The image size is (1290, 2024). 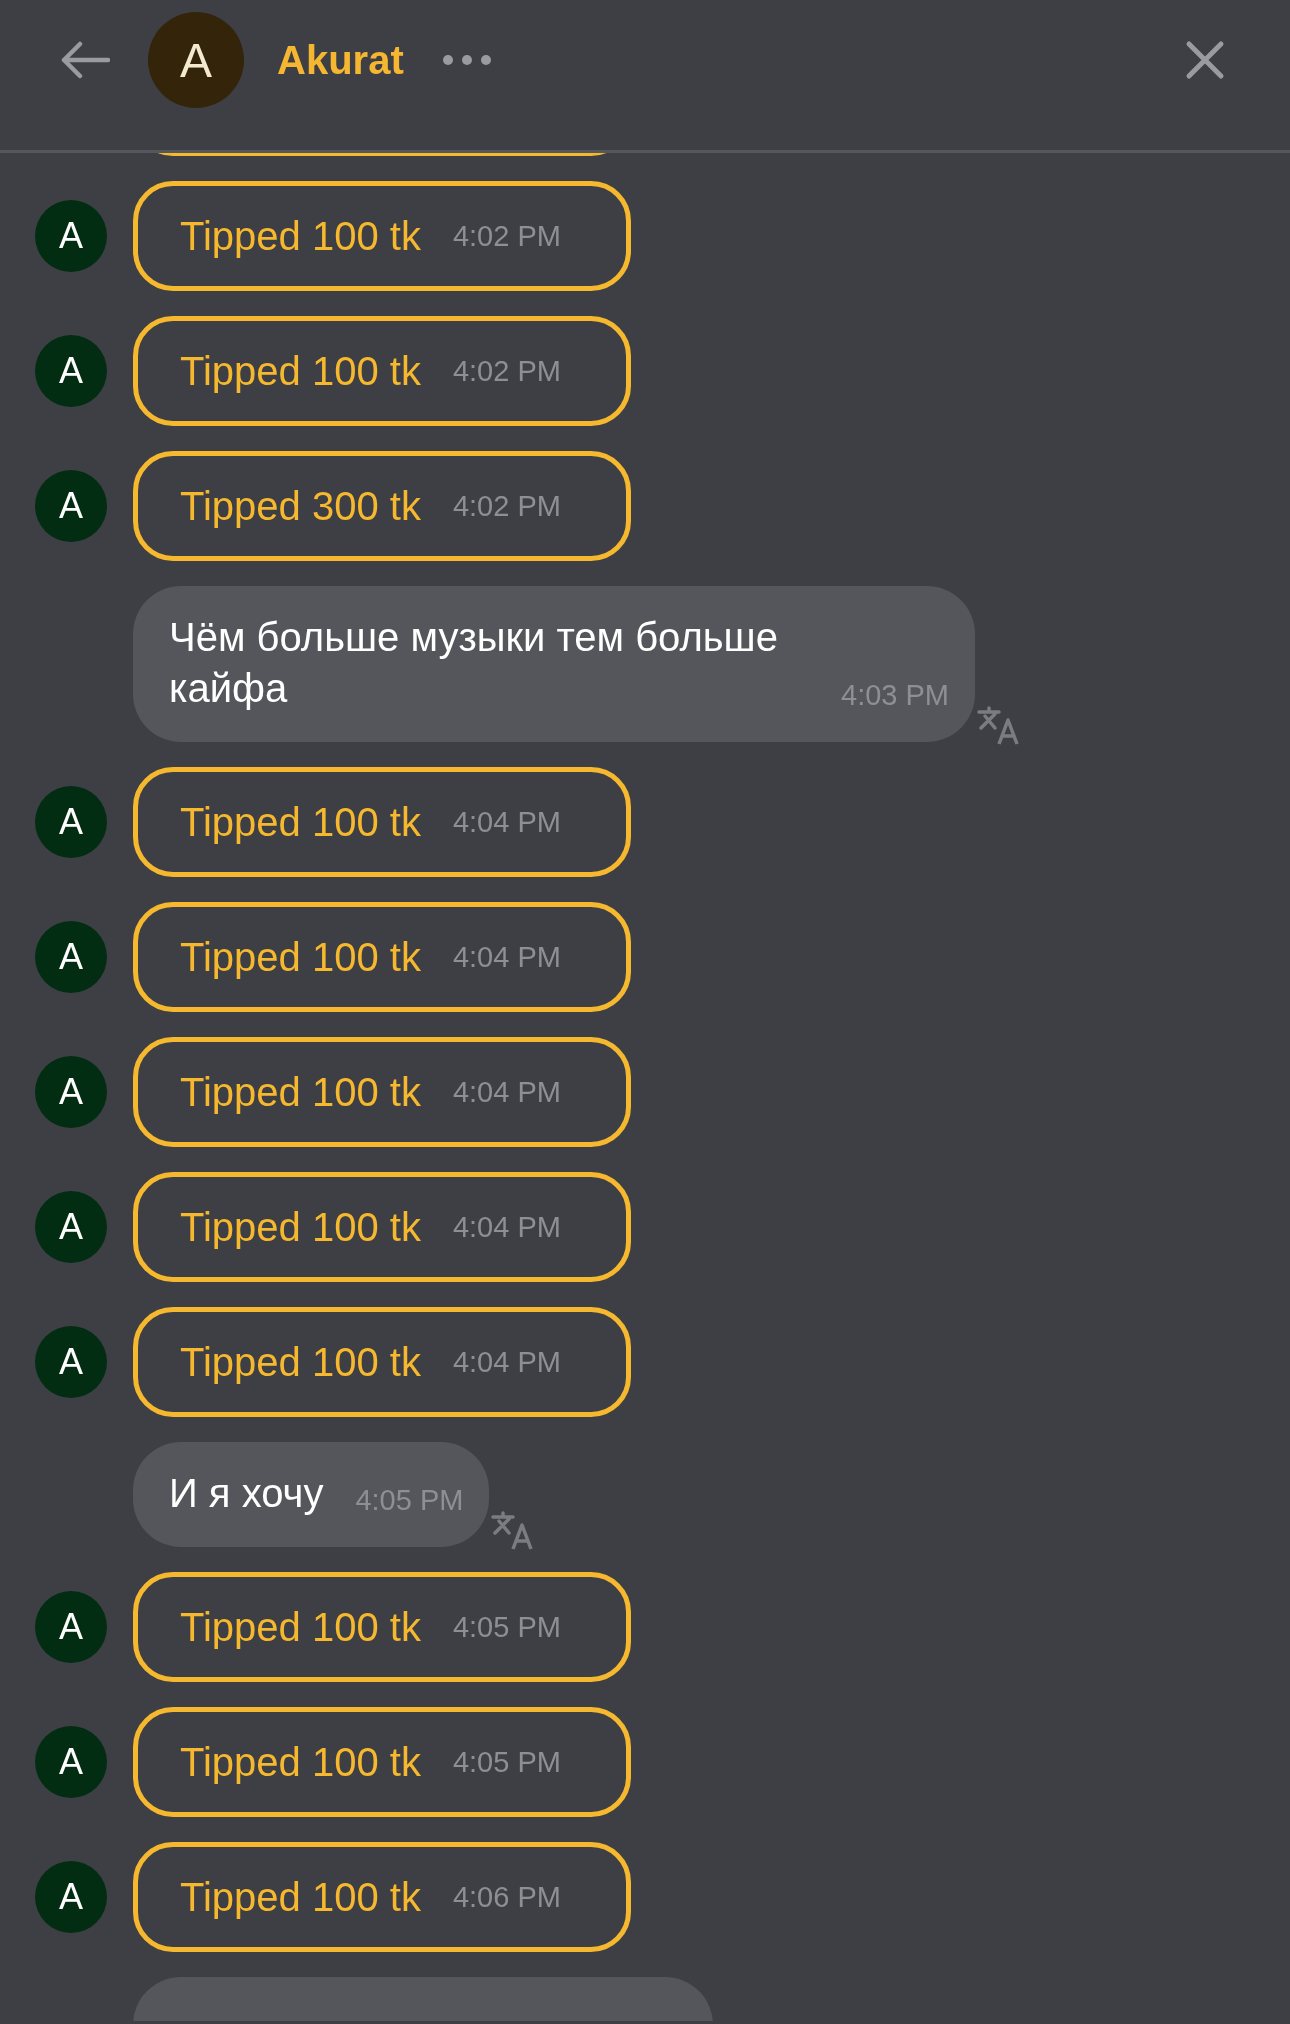 I want to click on contact-avatar: A, so click(x=196, y=60).